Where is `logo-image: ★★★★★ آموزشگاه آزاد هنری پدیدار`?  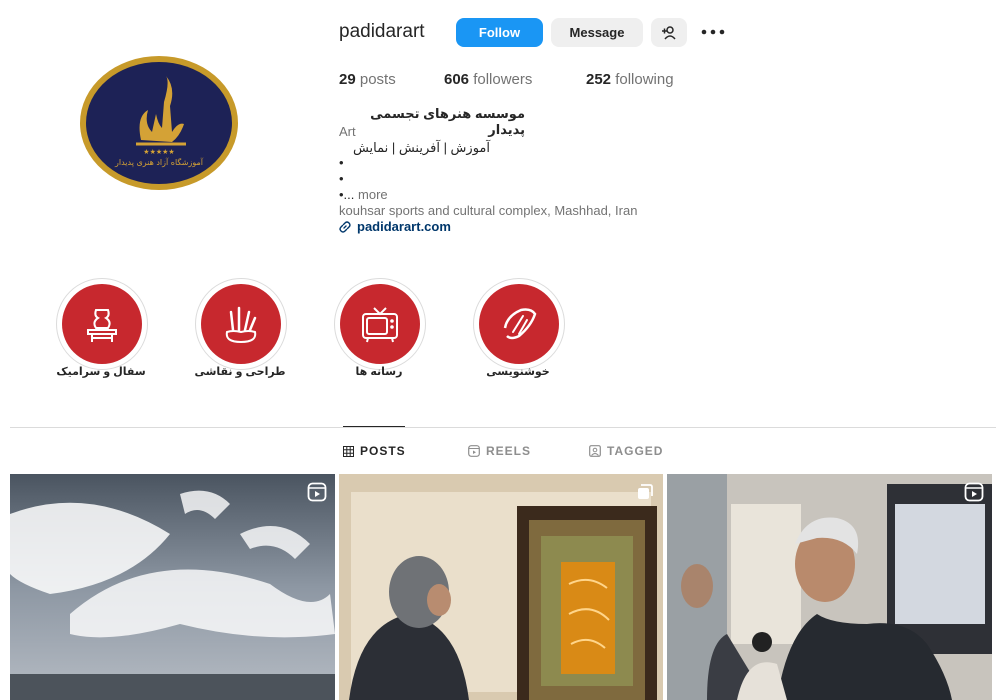
logo-image: ★★★★★ آموزشگاه آزاد هنری پدیدار is located at coordinates (159, 123).